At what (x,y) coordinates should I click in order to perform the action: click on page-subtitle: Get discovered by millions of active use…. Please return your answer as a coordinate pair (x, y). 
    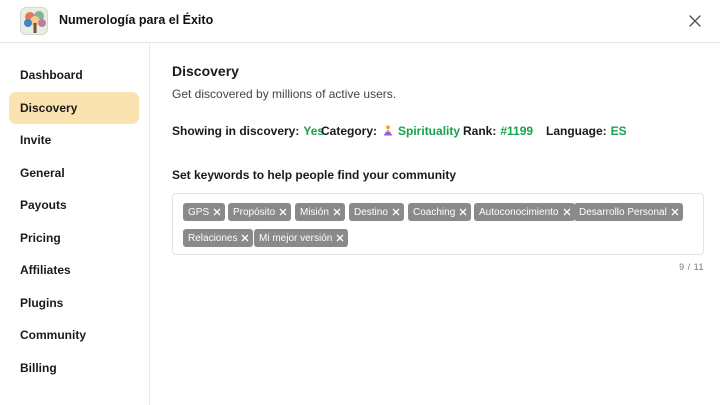
    Looking at the image, I should click on (284, 94).